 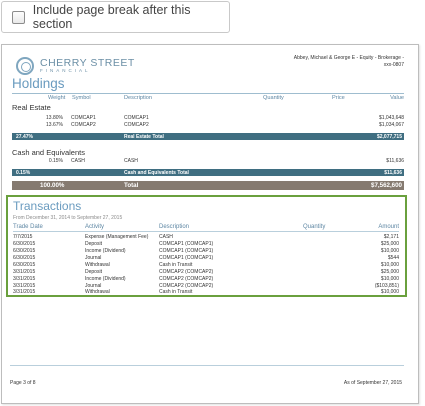 What do you see at coordinates (93, 258) in the screenshot?
I see `tx-activity: Journal` at bounding box center [93, 258].